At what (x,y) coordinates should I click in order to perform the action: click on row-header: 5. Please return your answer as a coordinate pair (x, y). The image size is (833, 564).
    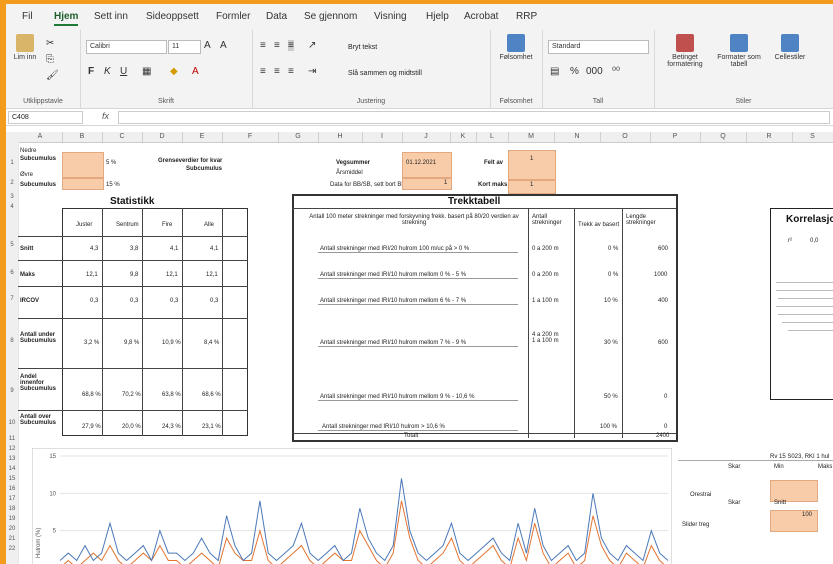
    Looking at the image, I should click on (12, 245).